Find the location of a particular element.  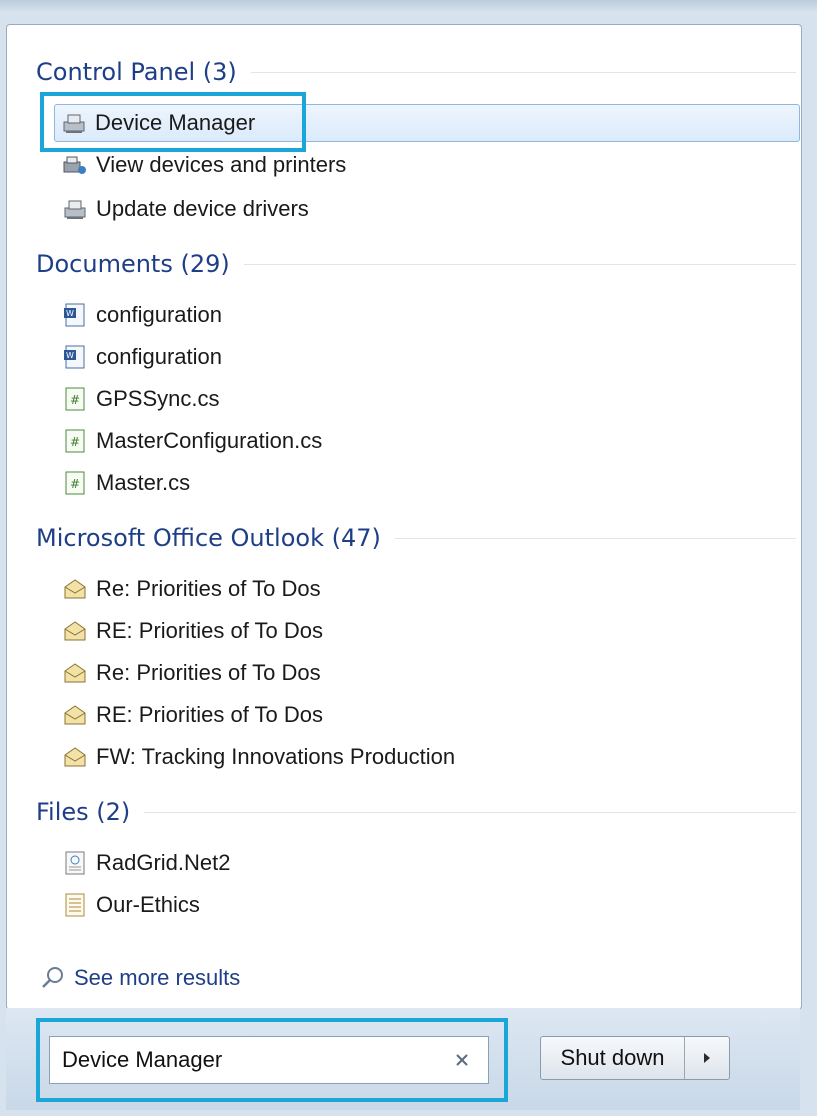

shutdown-options-button is located at coordinates (707, 1058).